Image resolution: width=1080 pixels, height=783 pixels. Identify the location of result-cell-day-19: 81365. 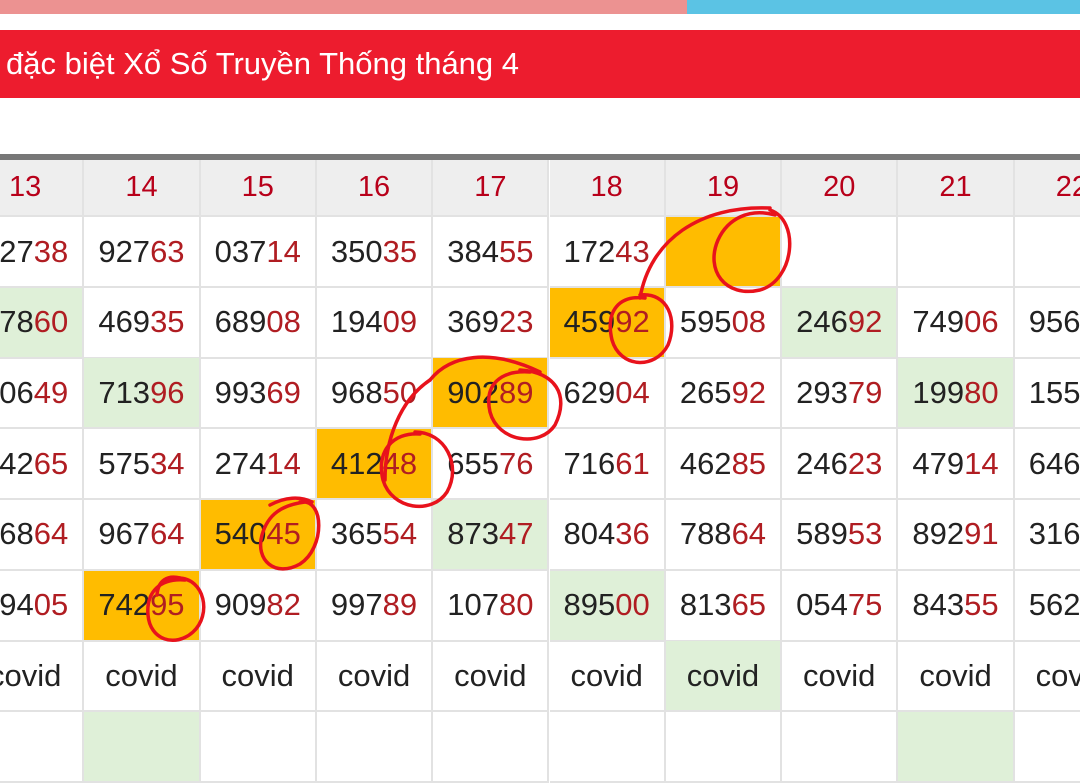
(724, 606).